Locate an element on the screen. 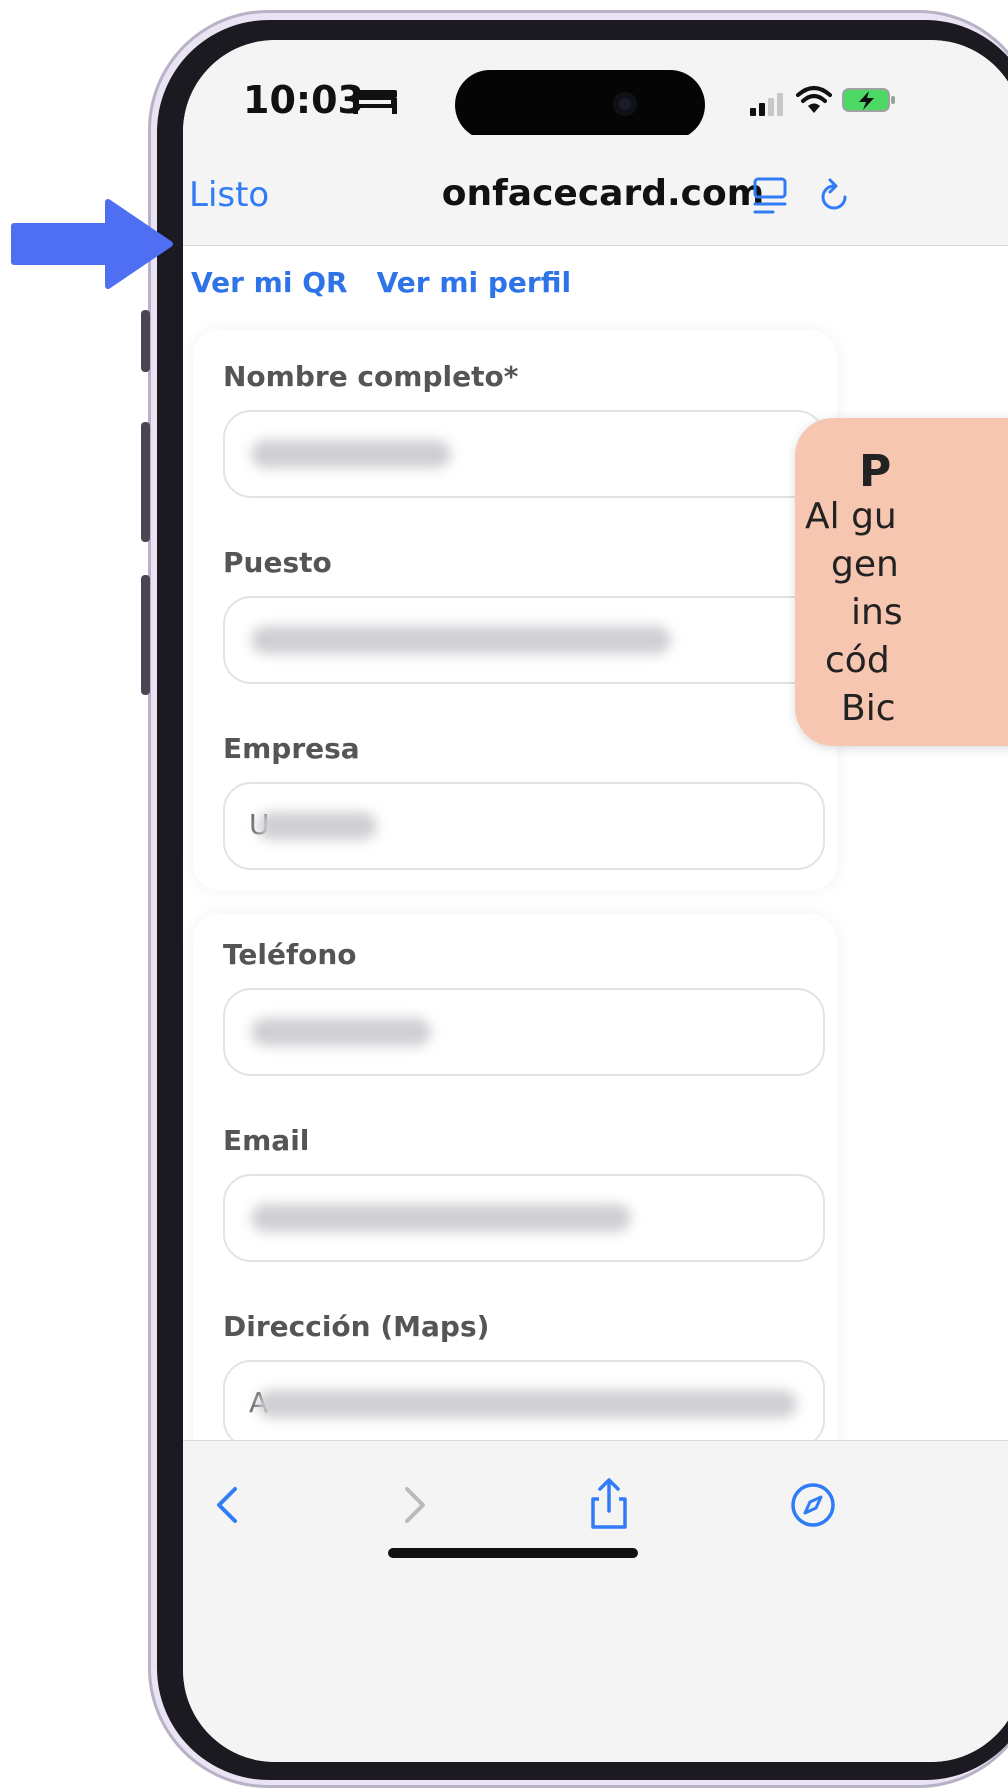  volume-up-button is located at coordinates (145, 482).